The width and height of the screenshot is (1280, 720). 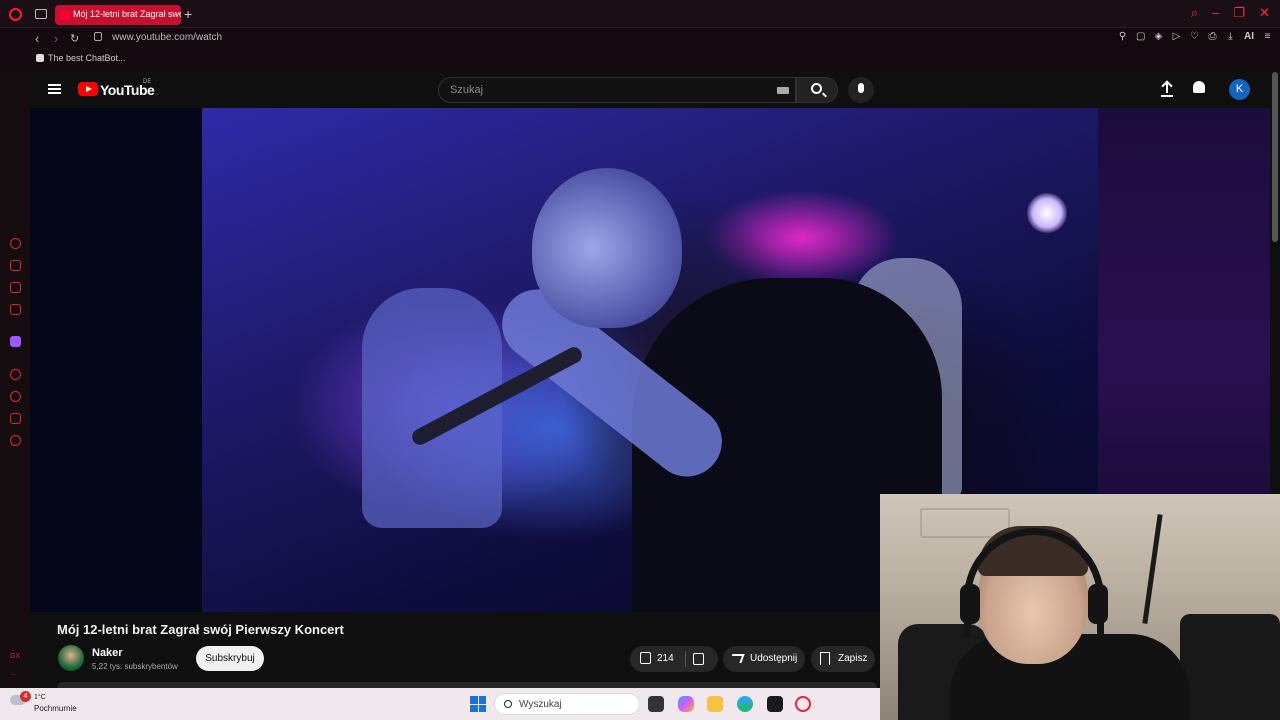 I want to click on lock-icon, so click(x=98, y=36).